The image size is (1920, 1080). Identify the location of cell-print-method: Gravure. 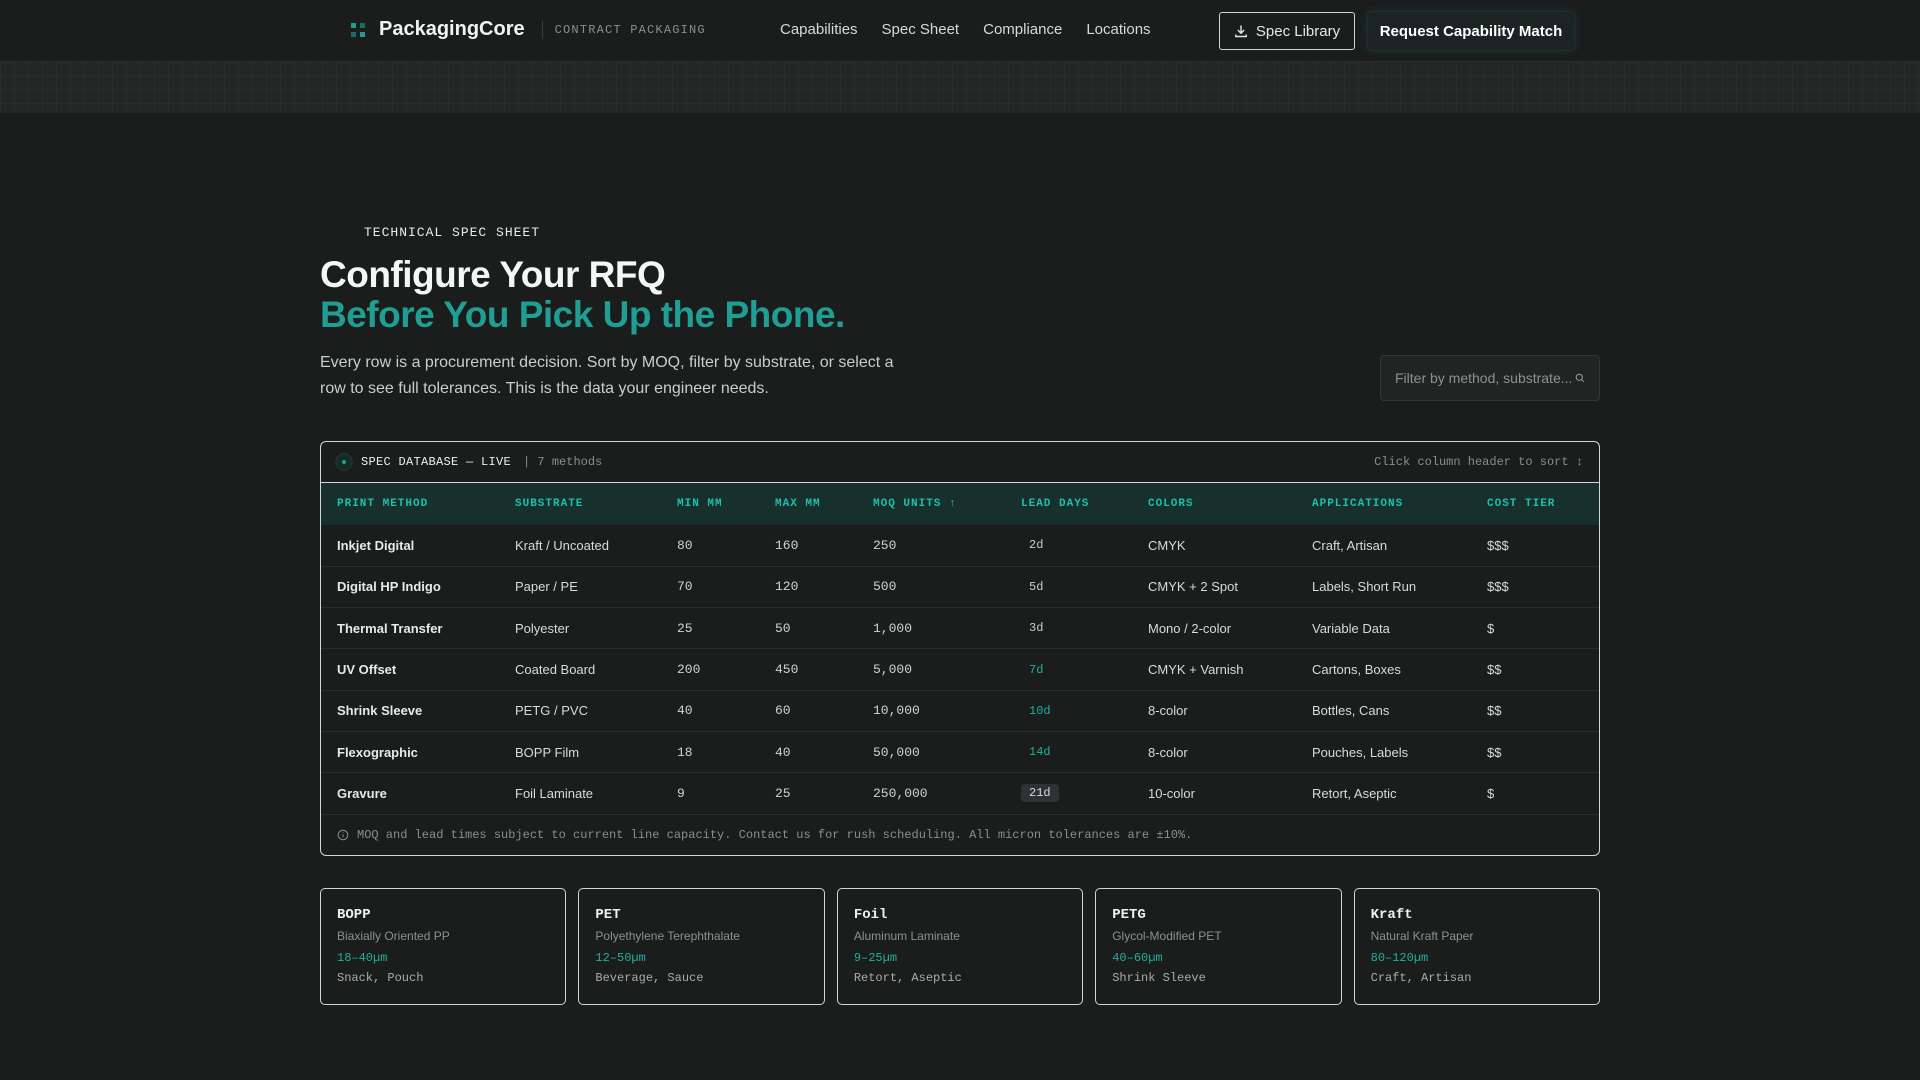
(362, 793).